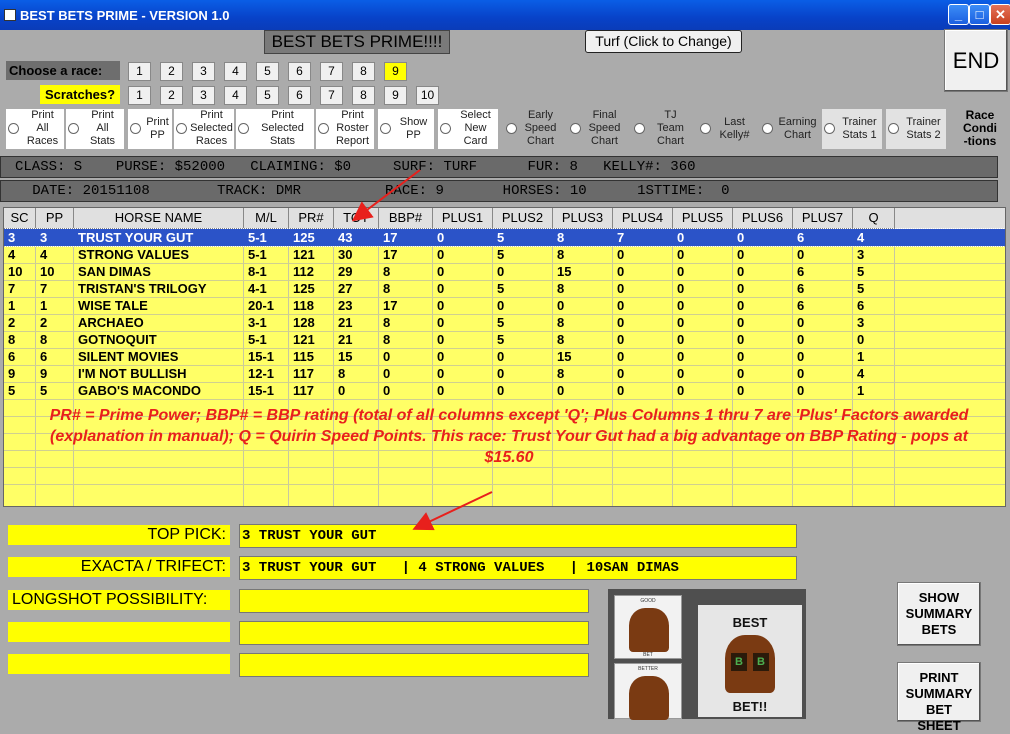  Describe the element at coordinates (663, 129) in the screenshot. I see `option-tj-team-chart: TJ Team Chart` at that location.